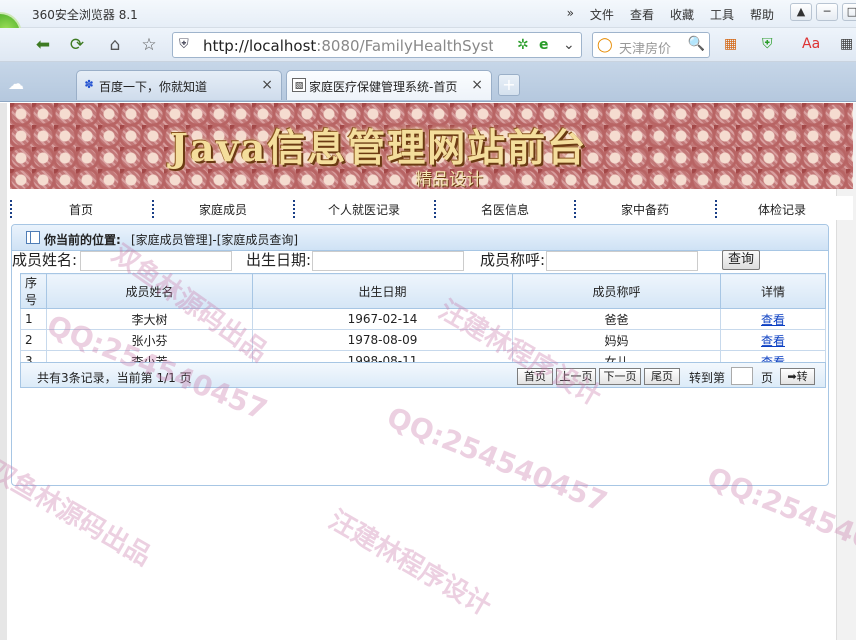  What do you see at coordinates (33, 291) in the screenshot?
I see `col-index: 序号` at bounding box center [33, 291].